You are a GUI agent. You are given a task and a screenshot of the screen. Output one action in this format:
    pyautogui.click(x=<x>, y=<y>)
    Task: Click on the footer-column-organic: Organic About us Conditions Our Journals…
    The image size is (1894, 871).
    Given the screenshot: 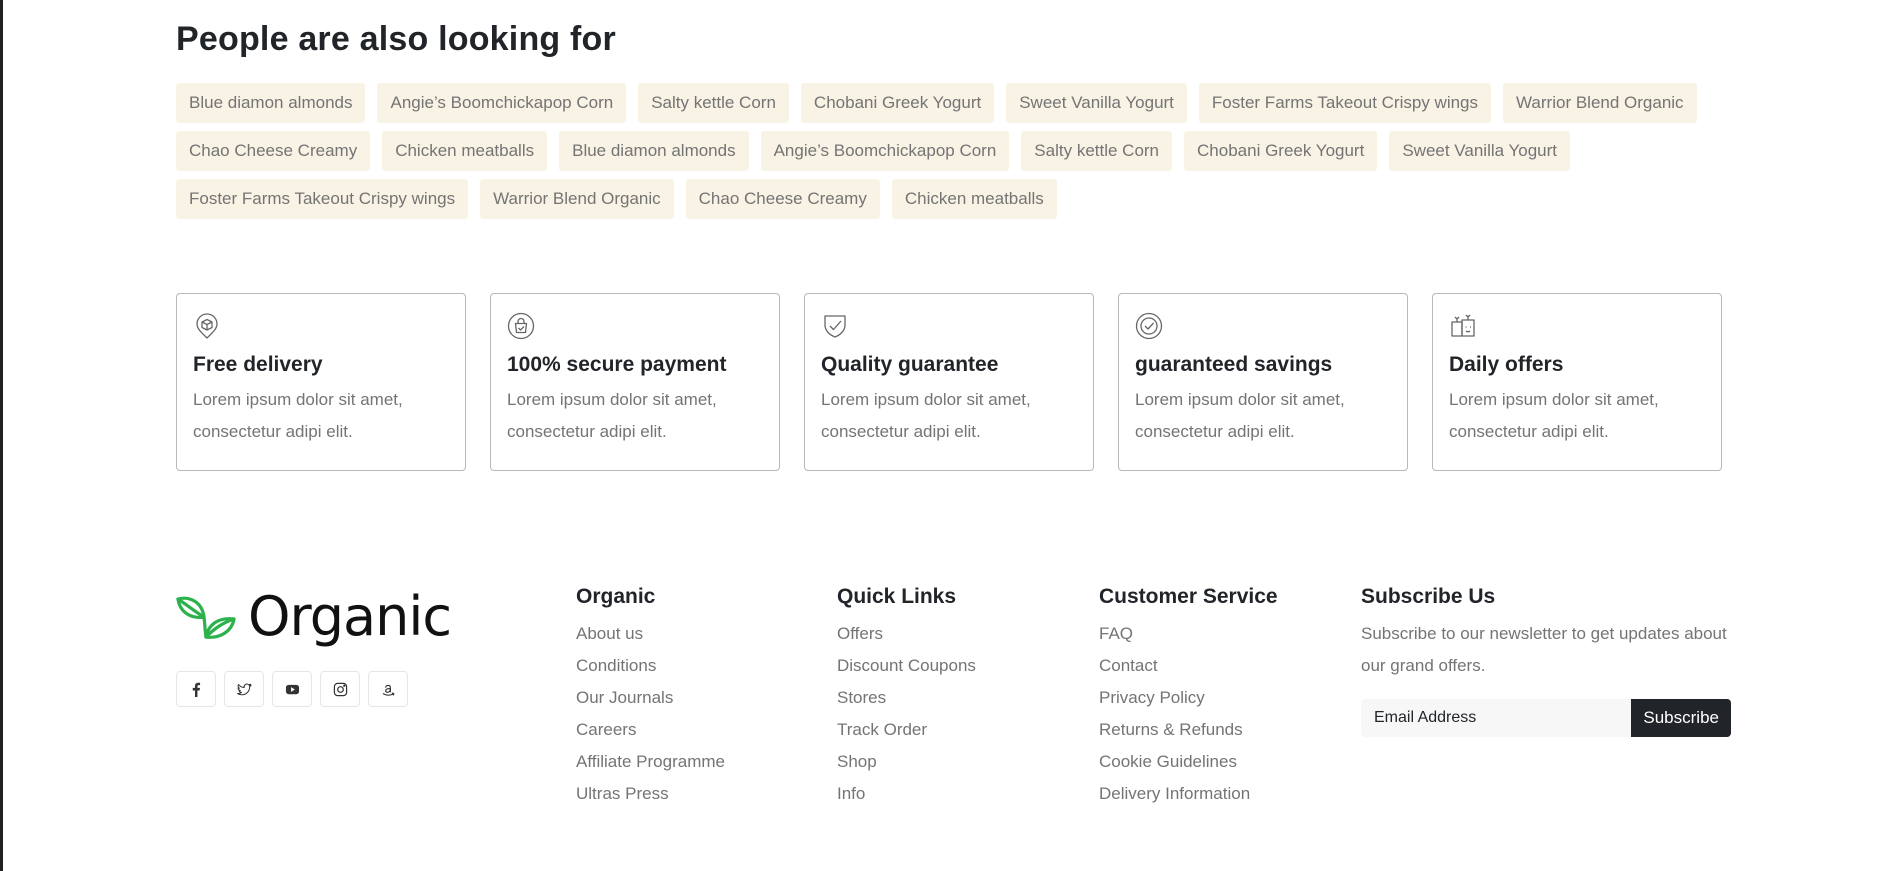 What is the action you would take?
    pyautogui.click(x=650, y=697)
    